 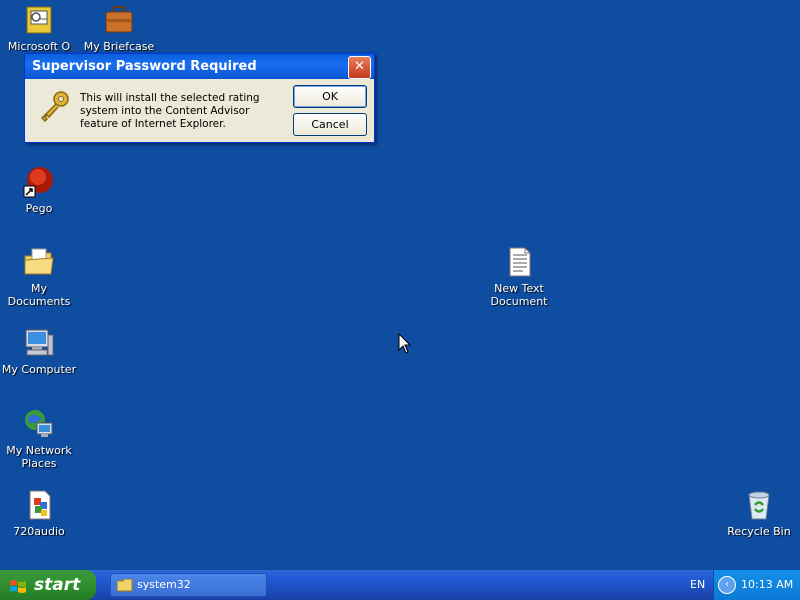 I want to click on desktop-icon-label: Recycle Bin, so click(x=759, y=531).